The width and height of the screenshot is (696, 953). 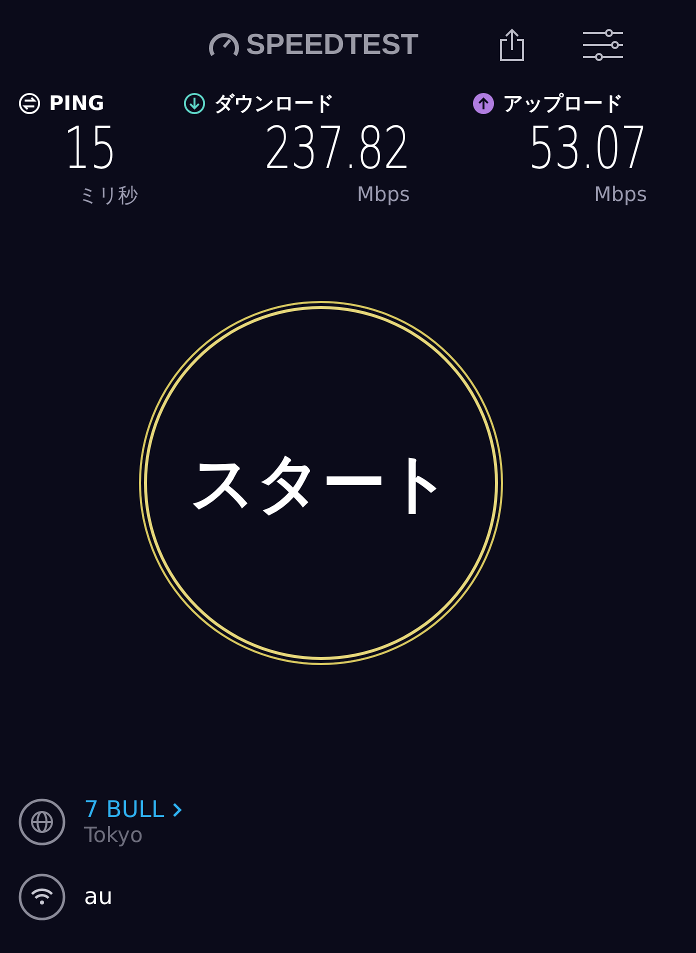 I want to click on metric-unit: ミリ秒, so click(x=108, y=195).